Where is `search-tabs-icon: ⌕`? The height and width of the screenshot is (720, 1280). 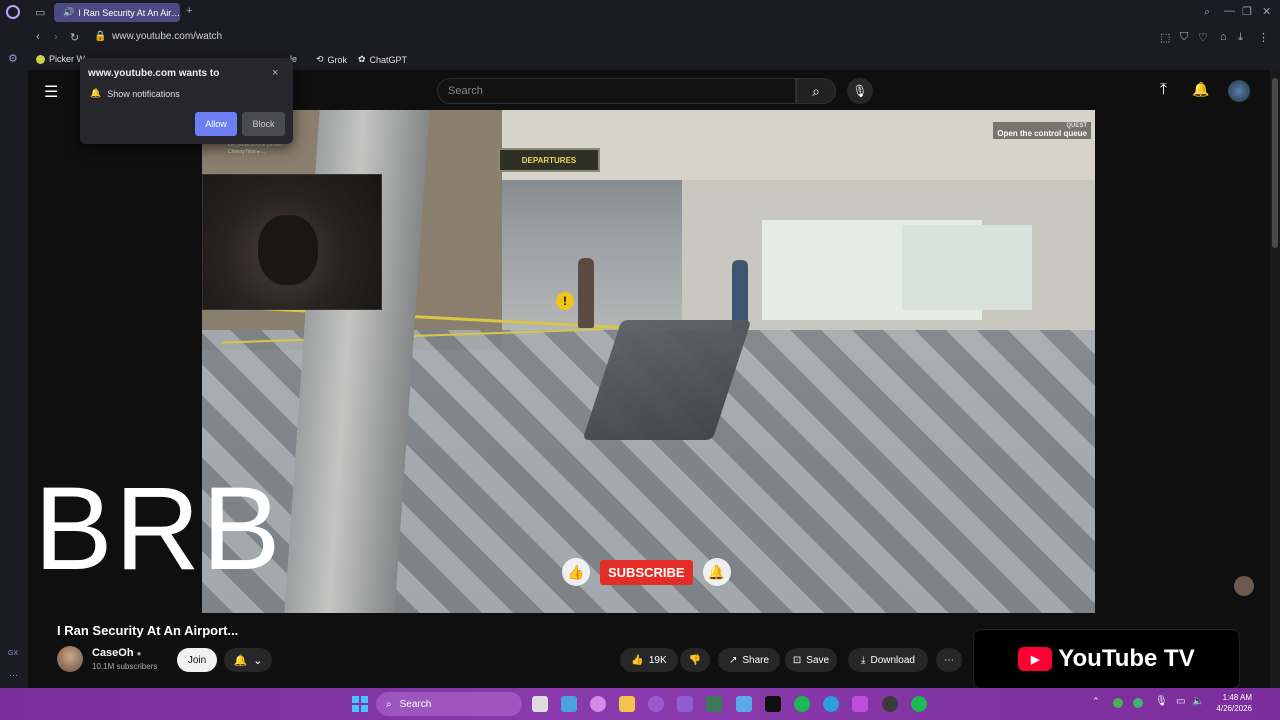 search-tabs-icon: ⌕ is located at coordinates (1207, 12).